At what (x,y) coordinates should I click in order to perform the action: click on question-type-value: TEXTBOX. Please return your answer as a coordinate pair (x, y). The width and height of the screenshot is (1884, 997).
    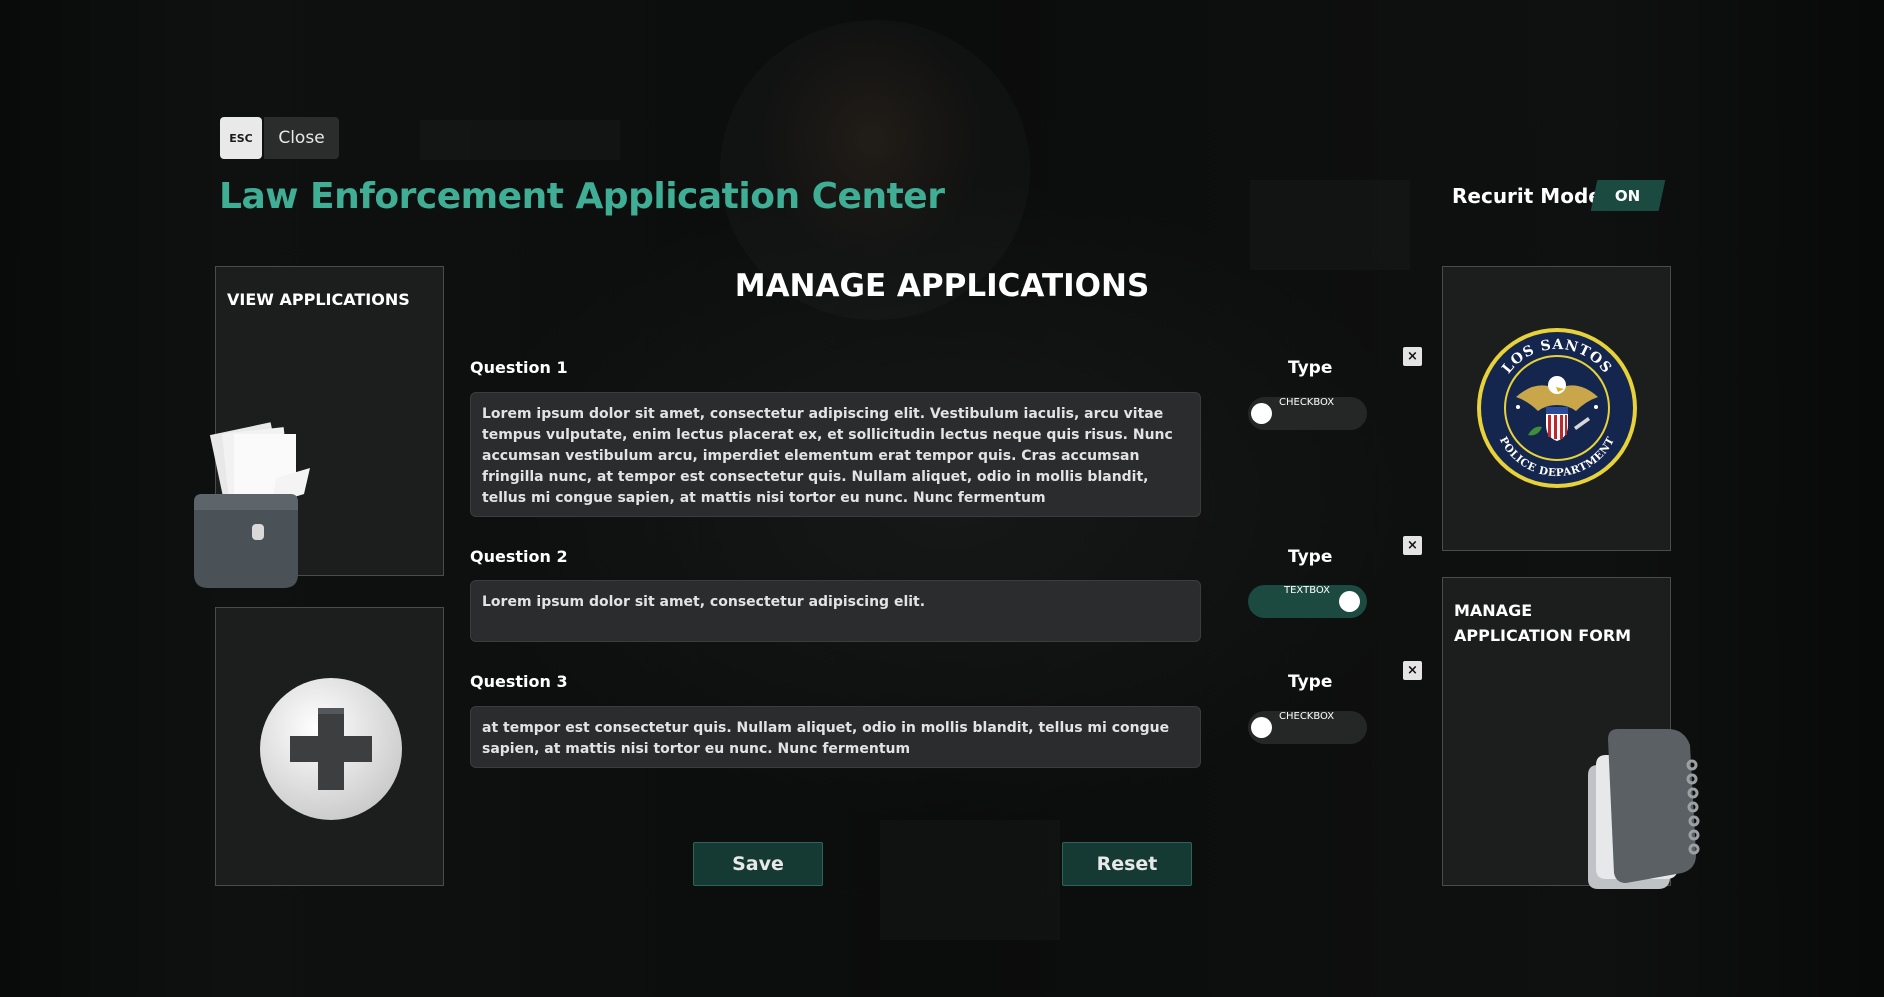
    Looking at the image, I should click on (1307, 590).